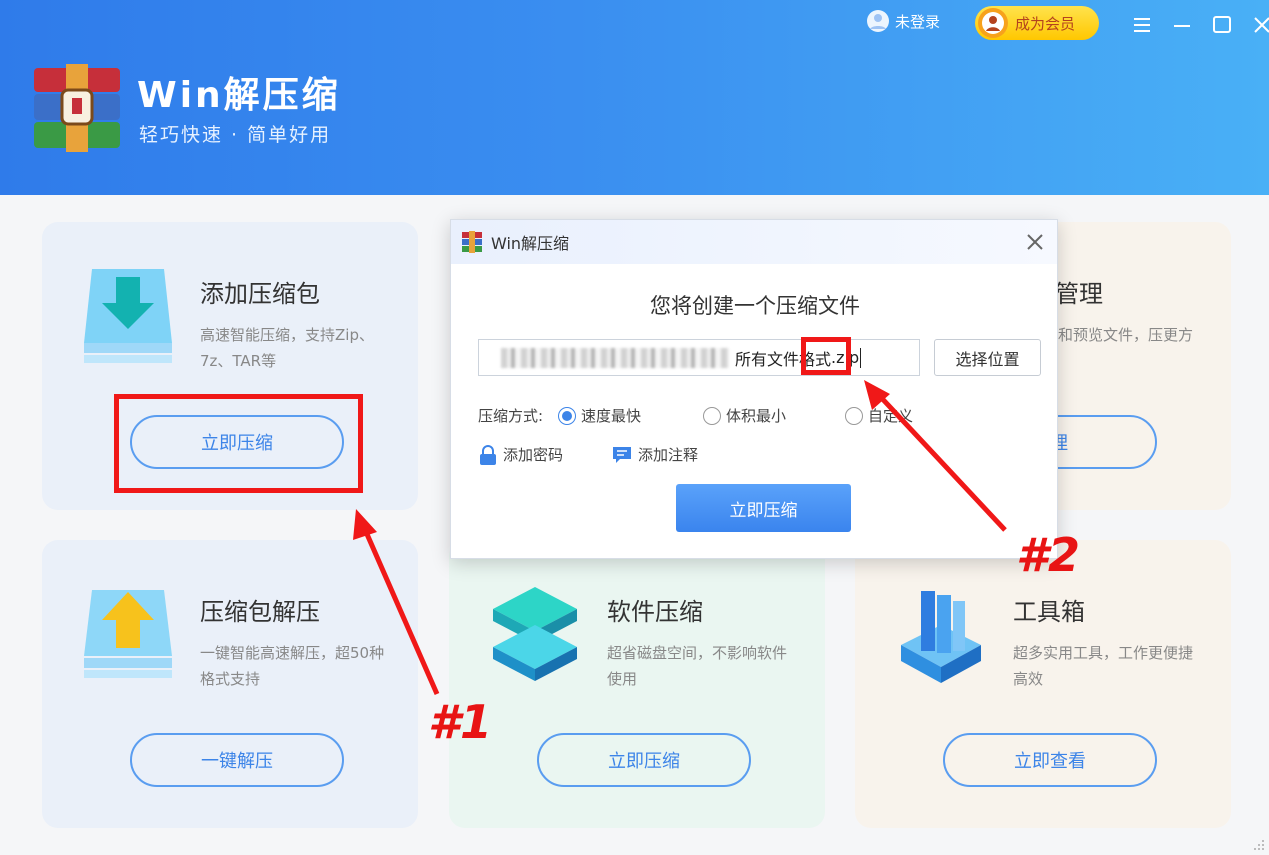  I want to click on minimize-icon, so click(1182, 26).